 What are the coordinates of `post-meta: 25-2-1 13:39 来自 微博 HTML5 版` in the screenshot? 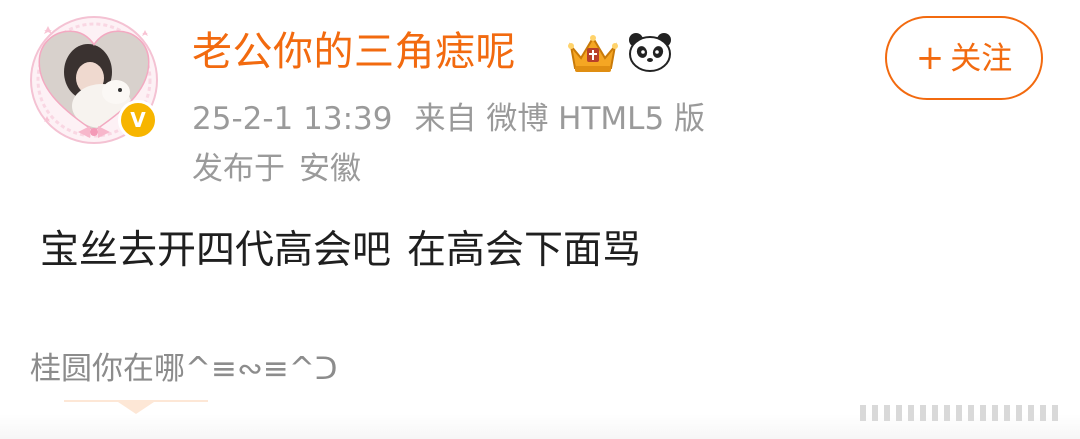 It's located at (448, 119).